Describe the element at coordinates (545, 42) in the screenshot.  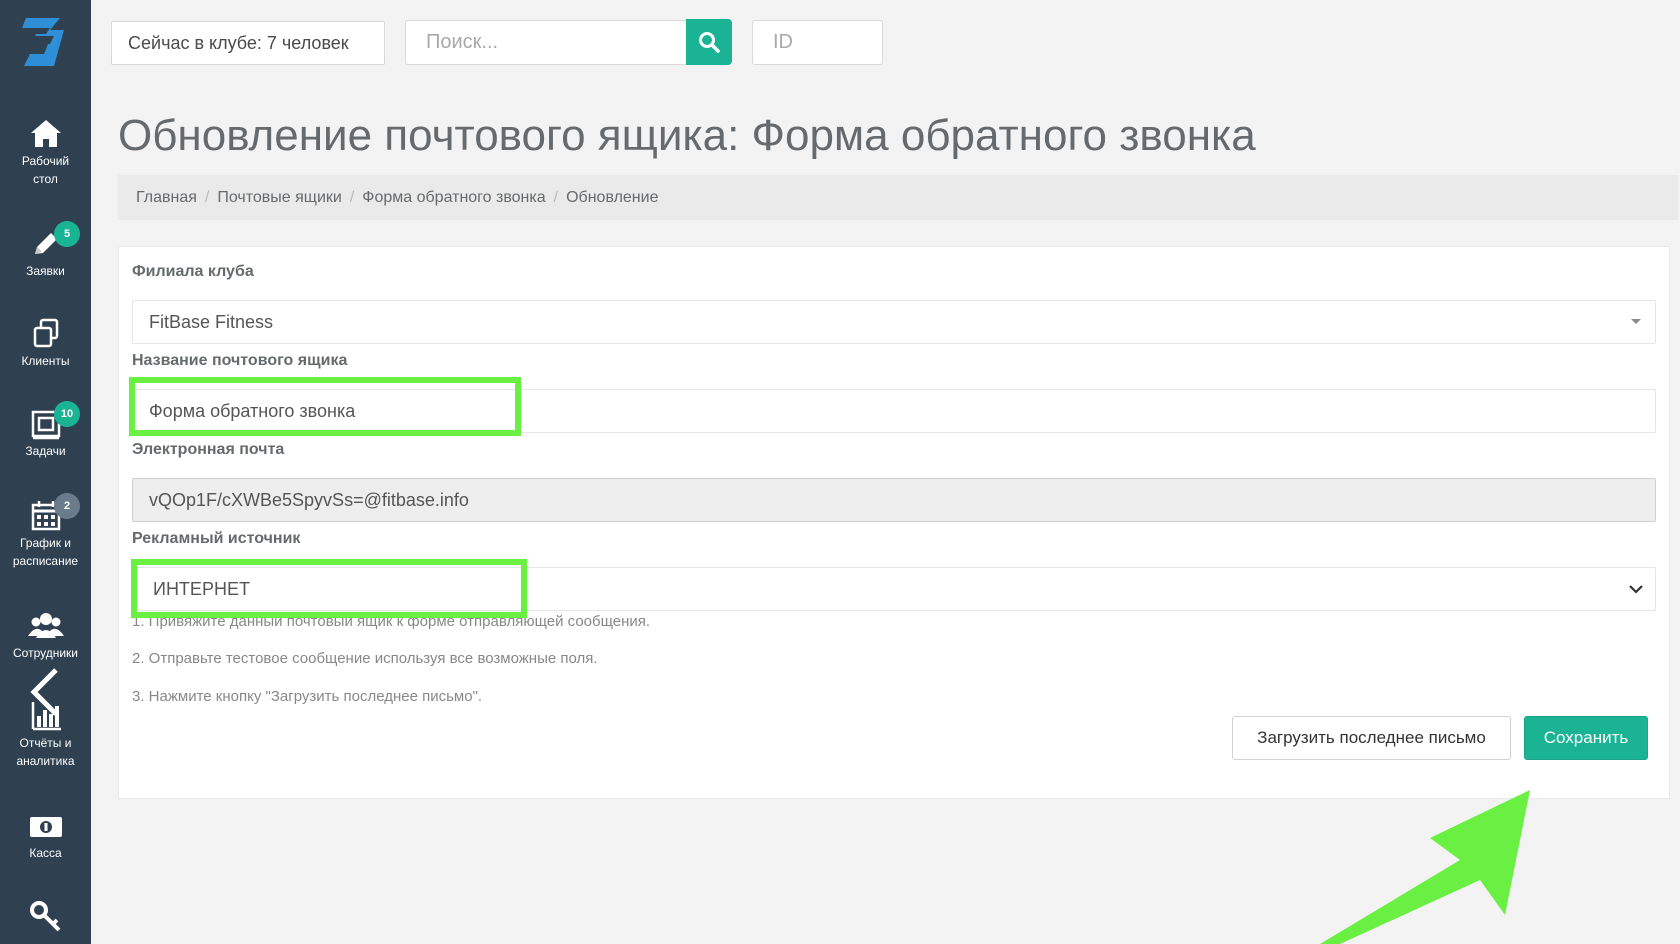
I see `search-input` at that location.